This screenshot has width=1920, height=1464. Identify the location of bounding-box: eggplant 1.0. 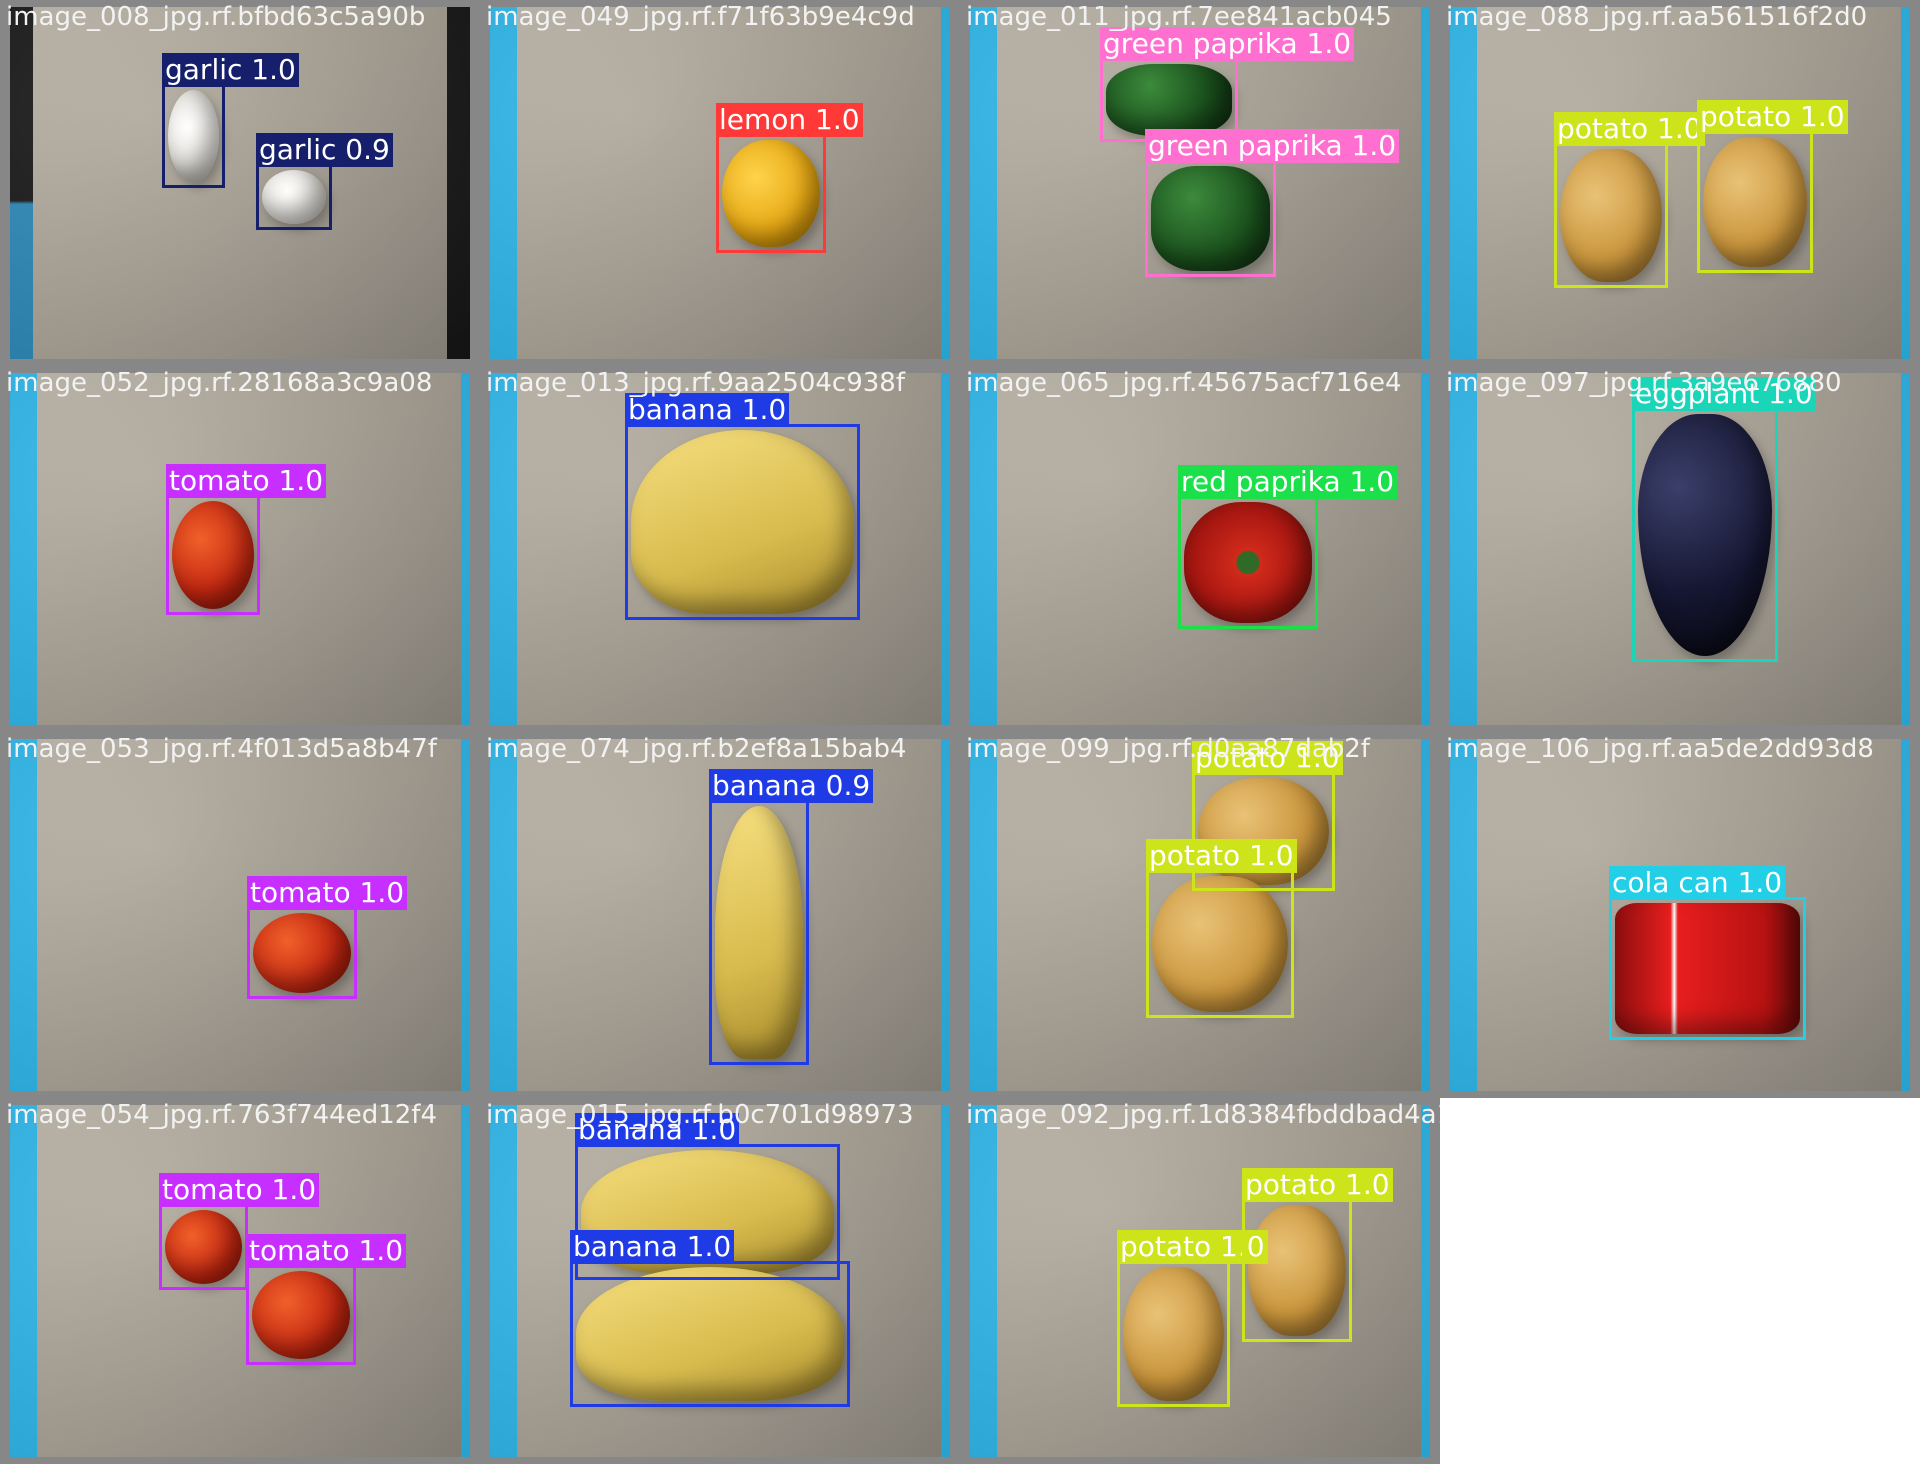
(1724, 519).